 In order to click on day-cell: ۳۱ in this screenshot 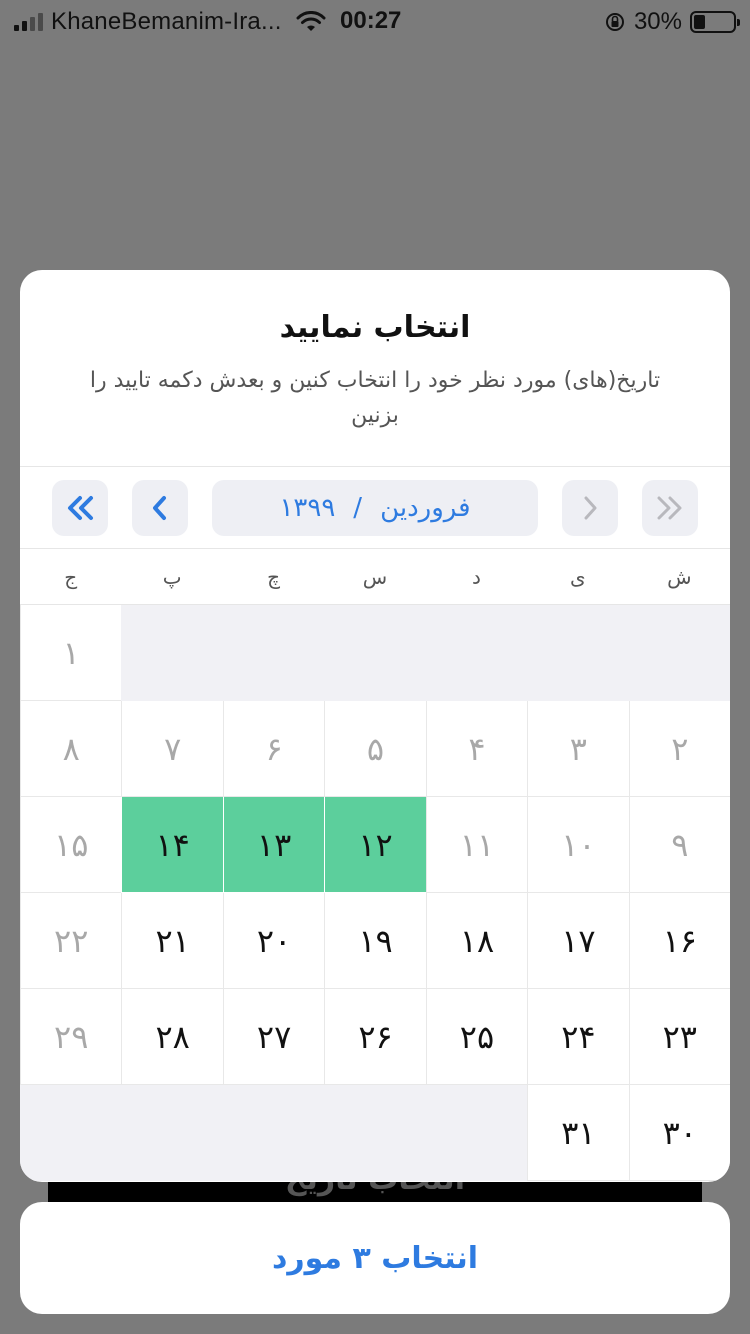, I will do `click(578, 1133)`.